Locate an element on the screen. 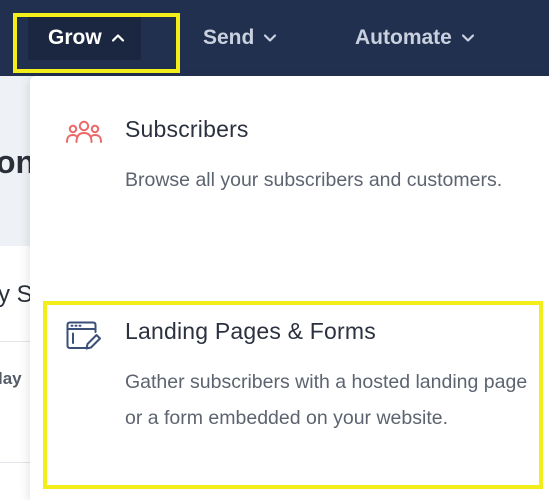  nav-automate-menu: Automate is located at coordinates (415, 38).